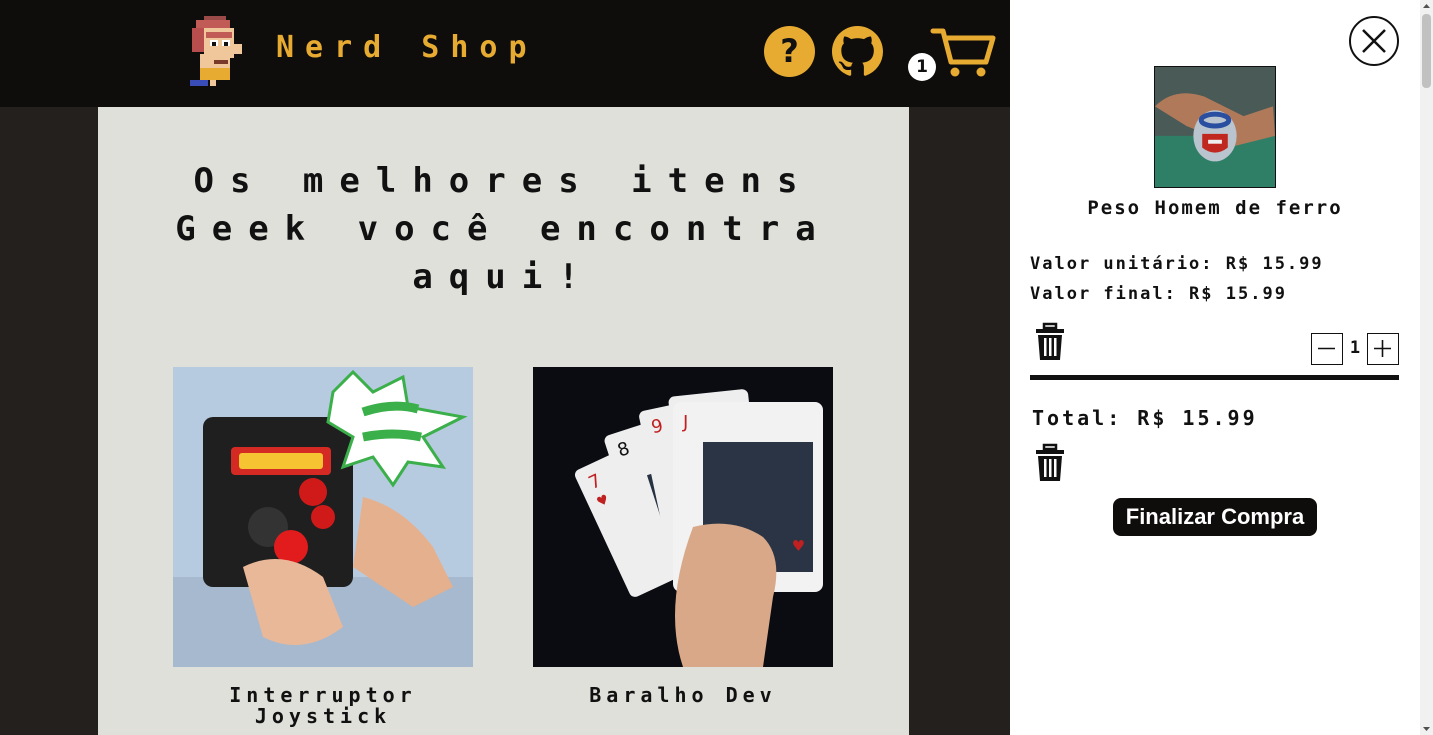  Describe the element at coordinates (963, 52) in the screenshot. I see `cart-icon` at that location.